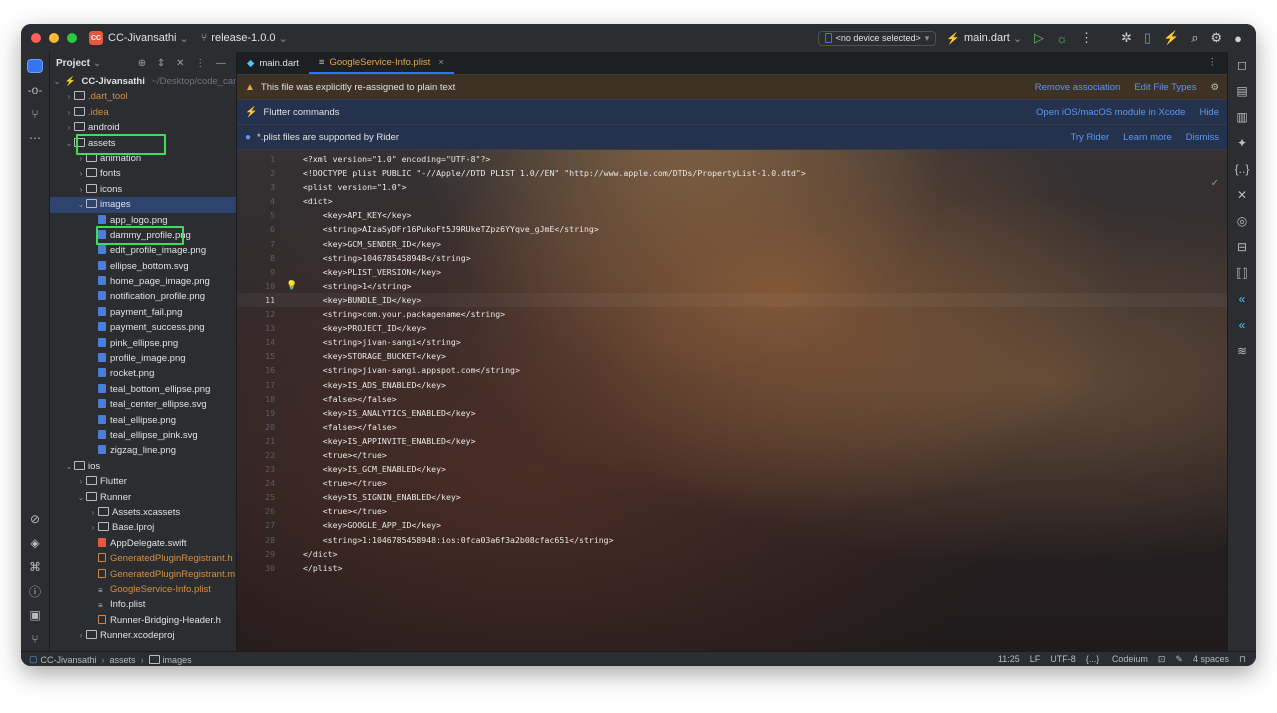  I want to click on tree-file: zigzag_line.png, so click(143, 450).